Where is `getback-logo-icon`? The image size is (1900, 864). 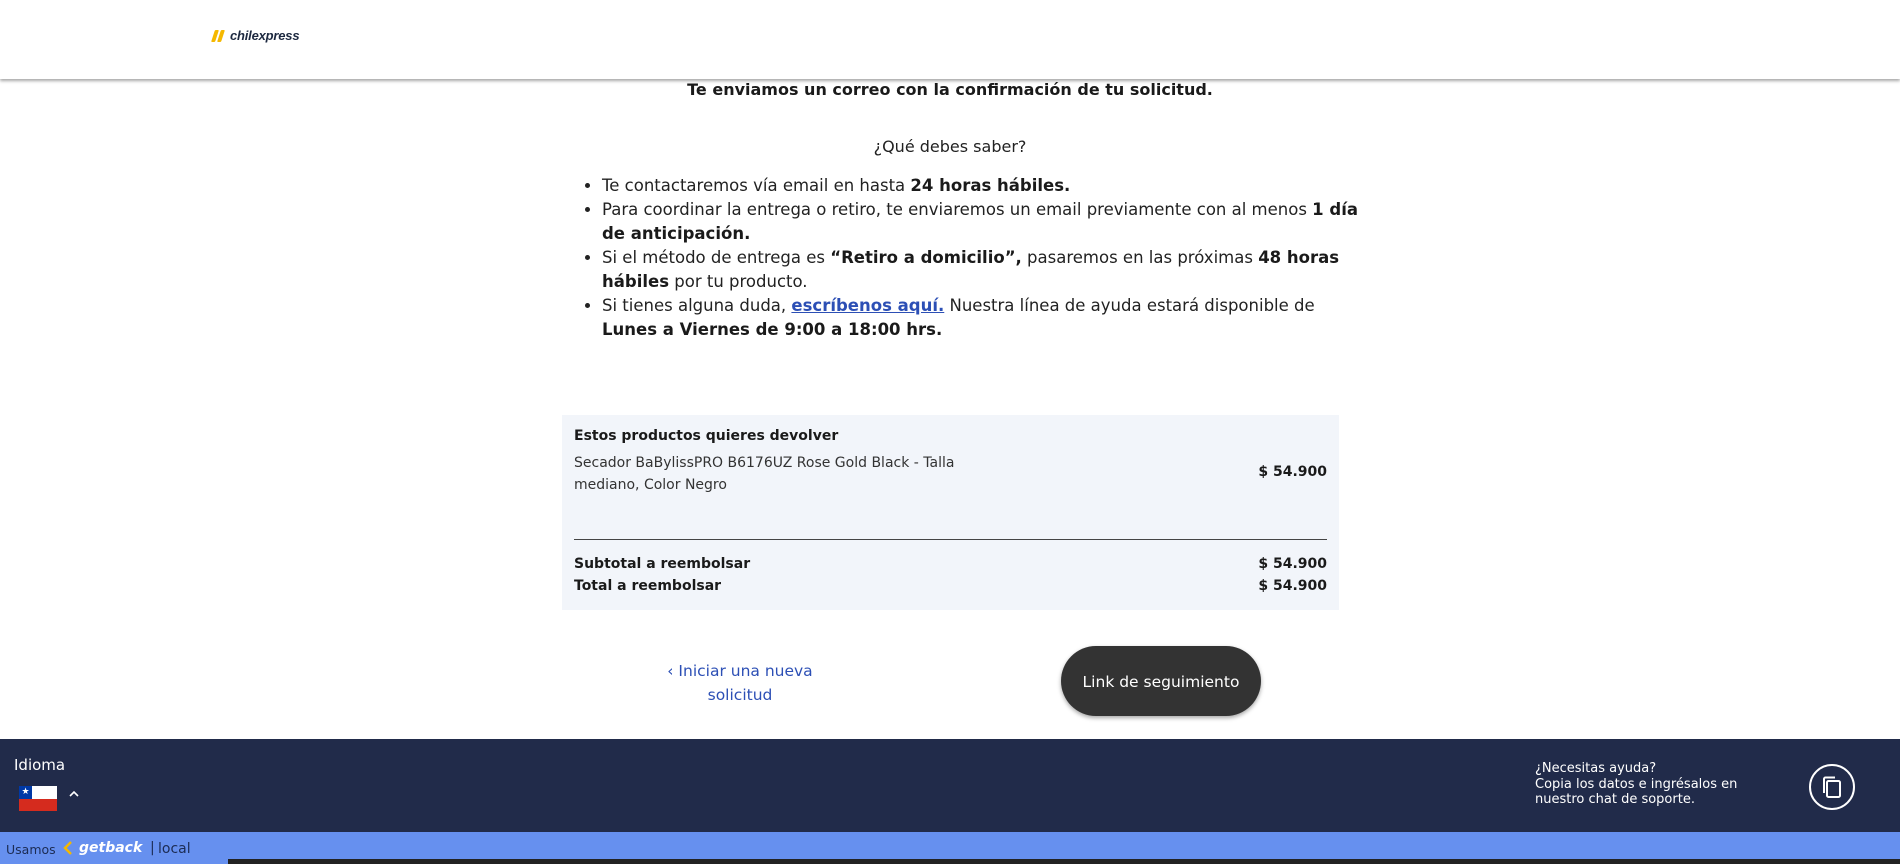
getback-logo-icon is located at coordinates (67, 848).